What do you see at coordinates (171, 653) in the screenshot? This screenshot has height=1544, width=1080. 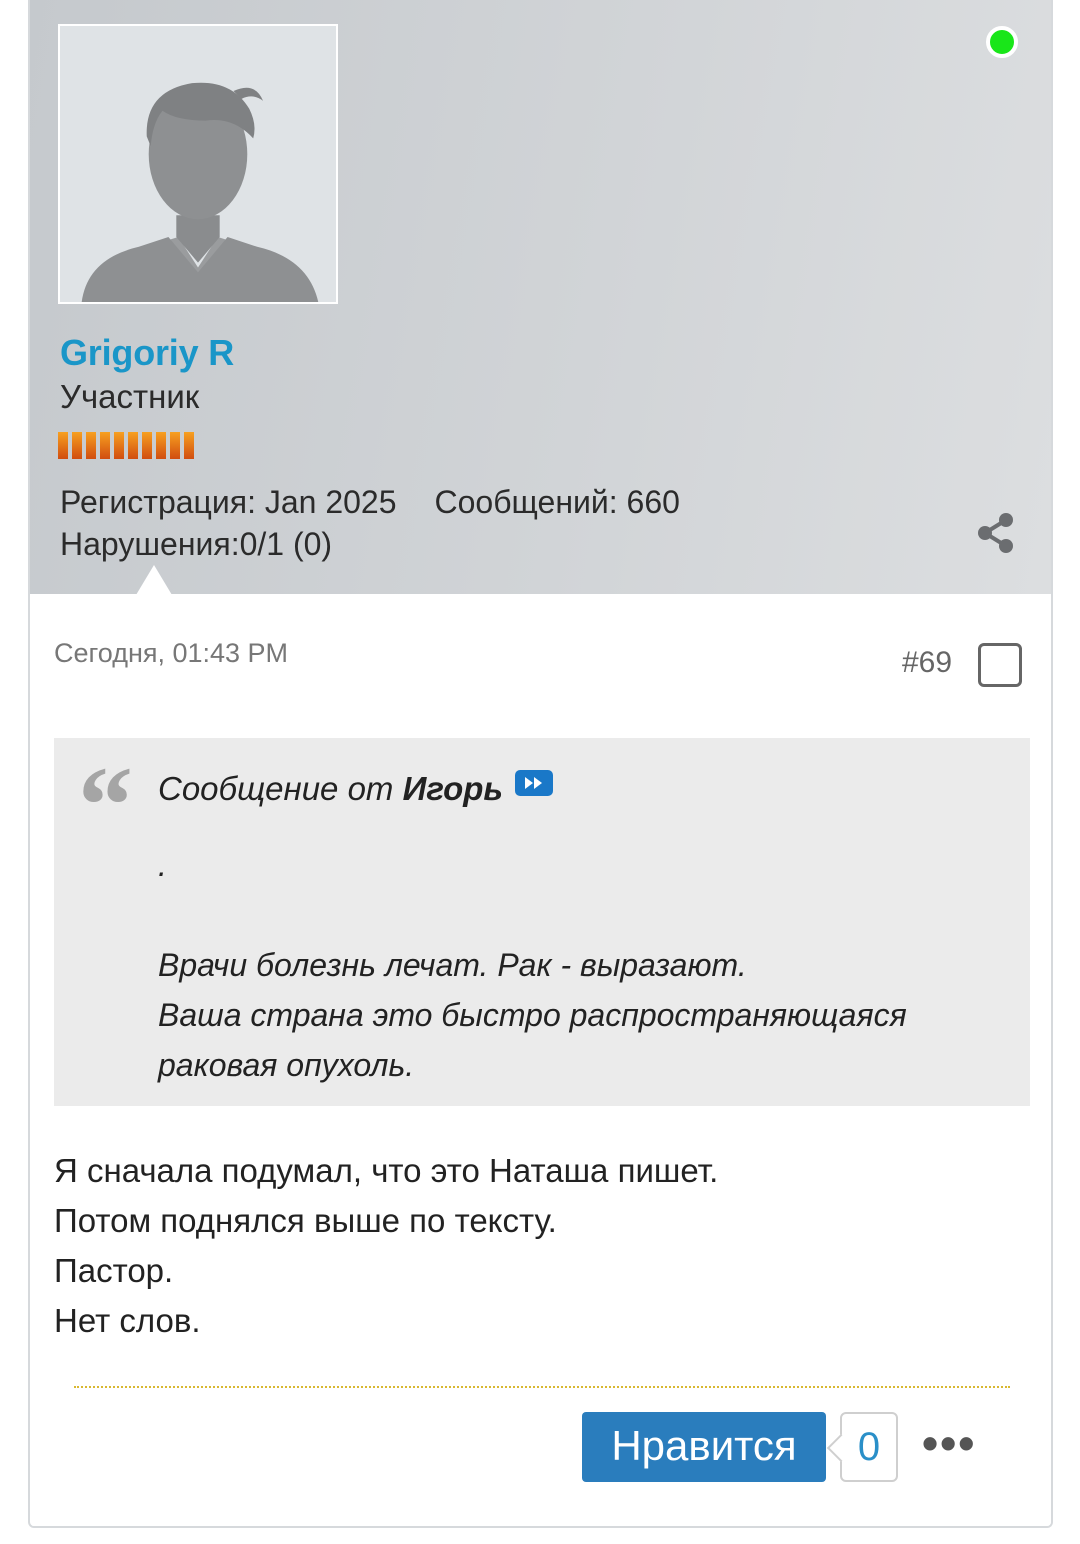 I see `post-date: Сегодня, 01:43 PM` at bounding box center [171, 653].